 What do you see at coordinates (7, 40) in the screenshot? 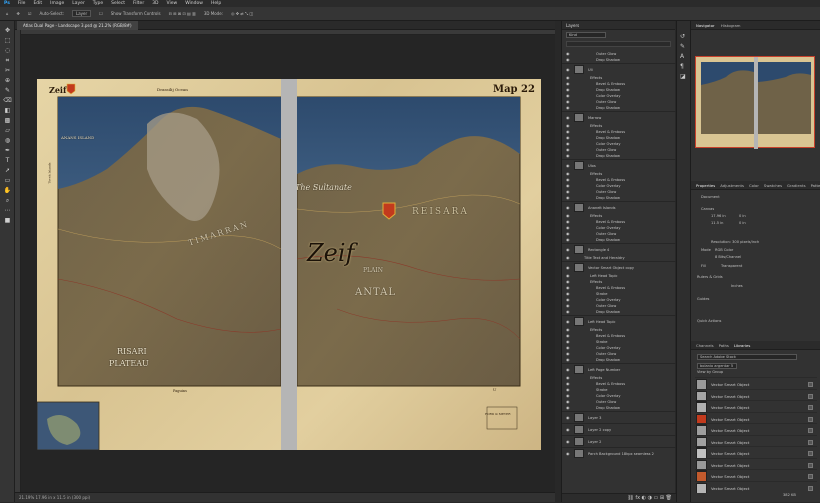
I see `marquee-tool-icon: ⬚` at bounding box center [7, 40].